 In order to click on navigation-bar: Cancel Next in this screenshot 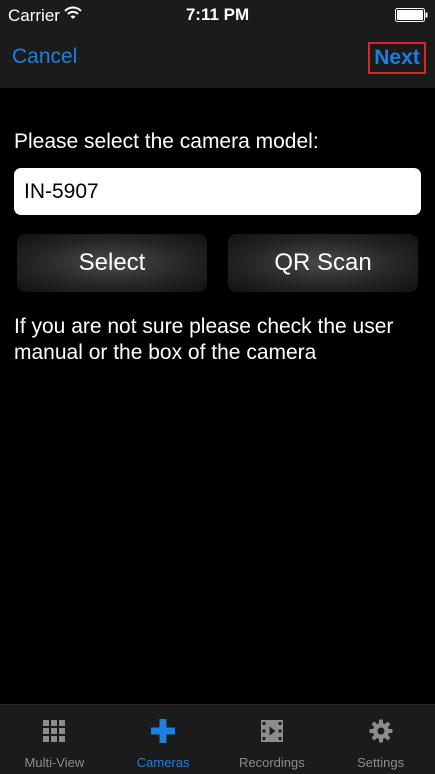, I will do `click(217, 60)`.